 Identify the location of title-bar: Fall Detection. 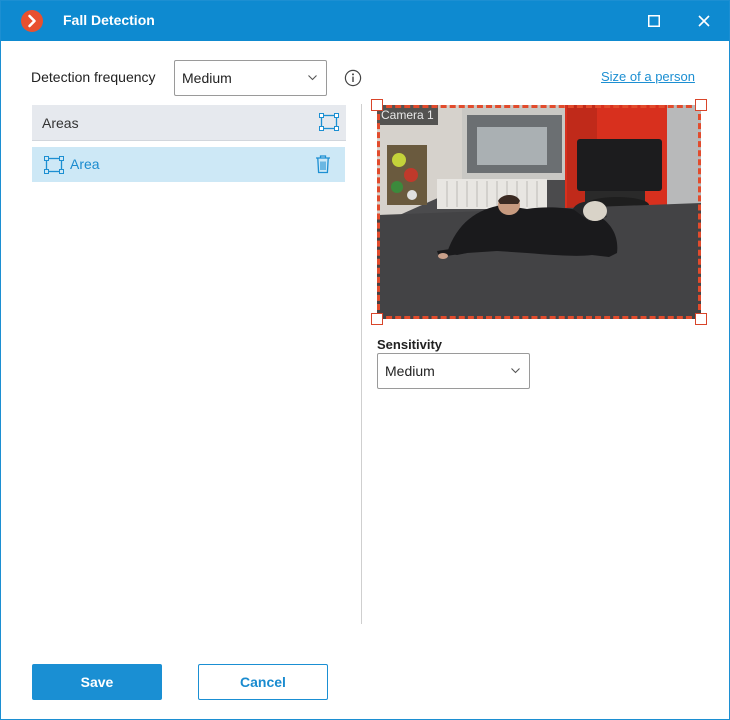
(365, 21).